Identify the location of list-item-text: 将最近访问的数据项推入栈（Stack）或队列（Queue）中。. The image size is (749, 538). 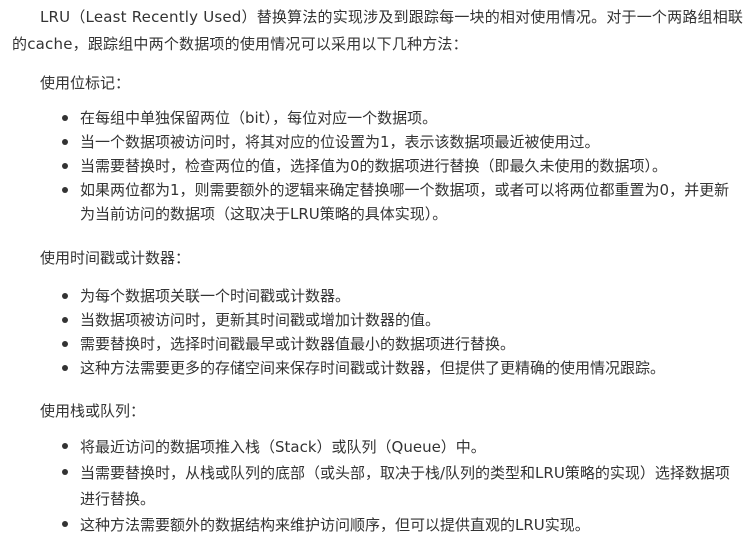
(283, 447).